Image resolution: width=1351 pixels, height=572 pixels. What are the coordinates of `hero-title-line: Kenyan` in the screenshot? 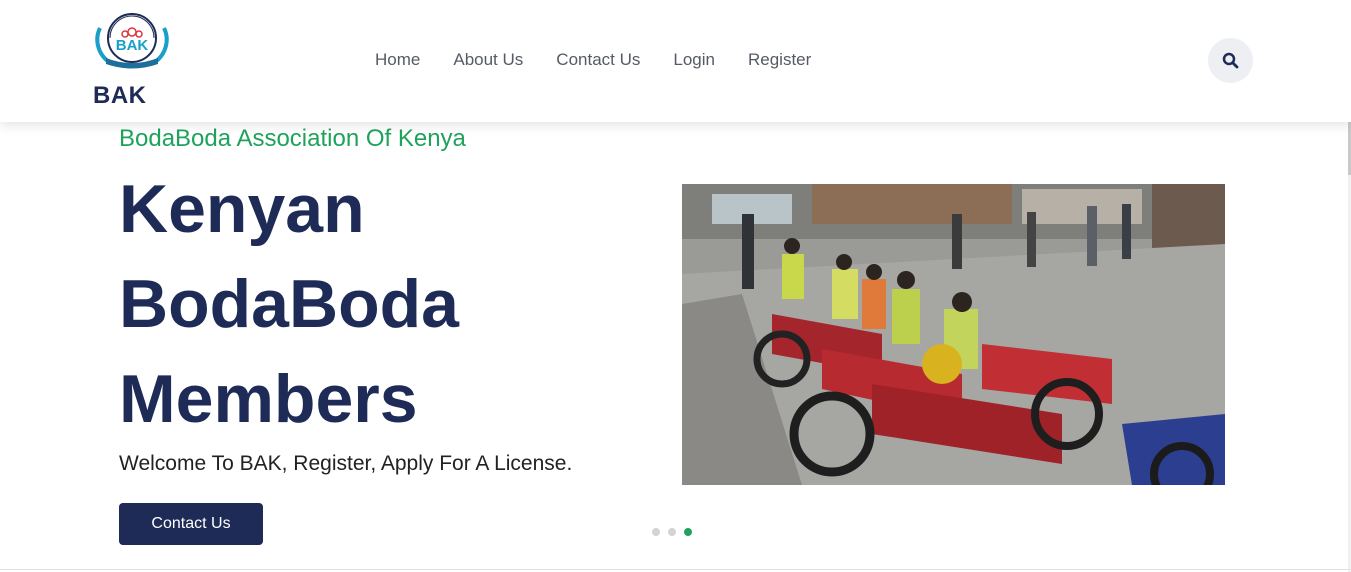 It's located at (242, 209).